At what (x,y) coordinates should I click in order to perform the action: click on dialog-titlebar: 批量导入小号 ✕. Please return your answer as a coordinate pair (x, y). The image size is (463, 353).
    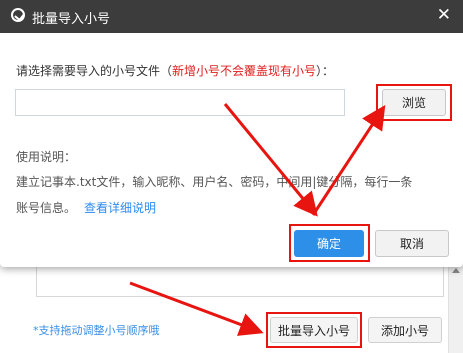
    Looking at the image, I should click on (231, 16).